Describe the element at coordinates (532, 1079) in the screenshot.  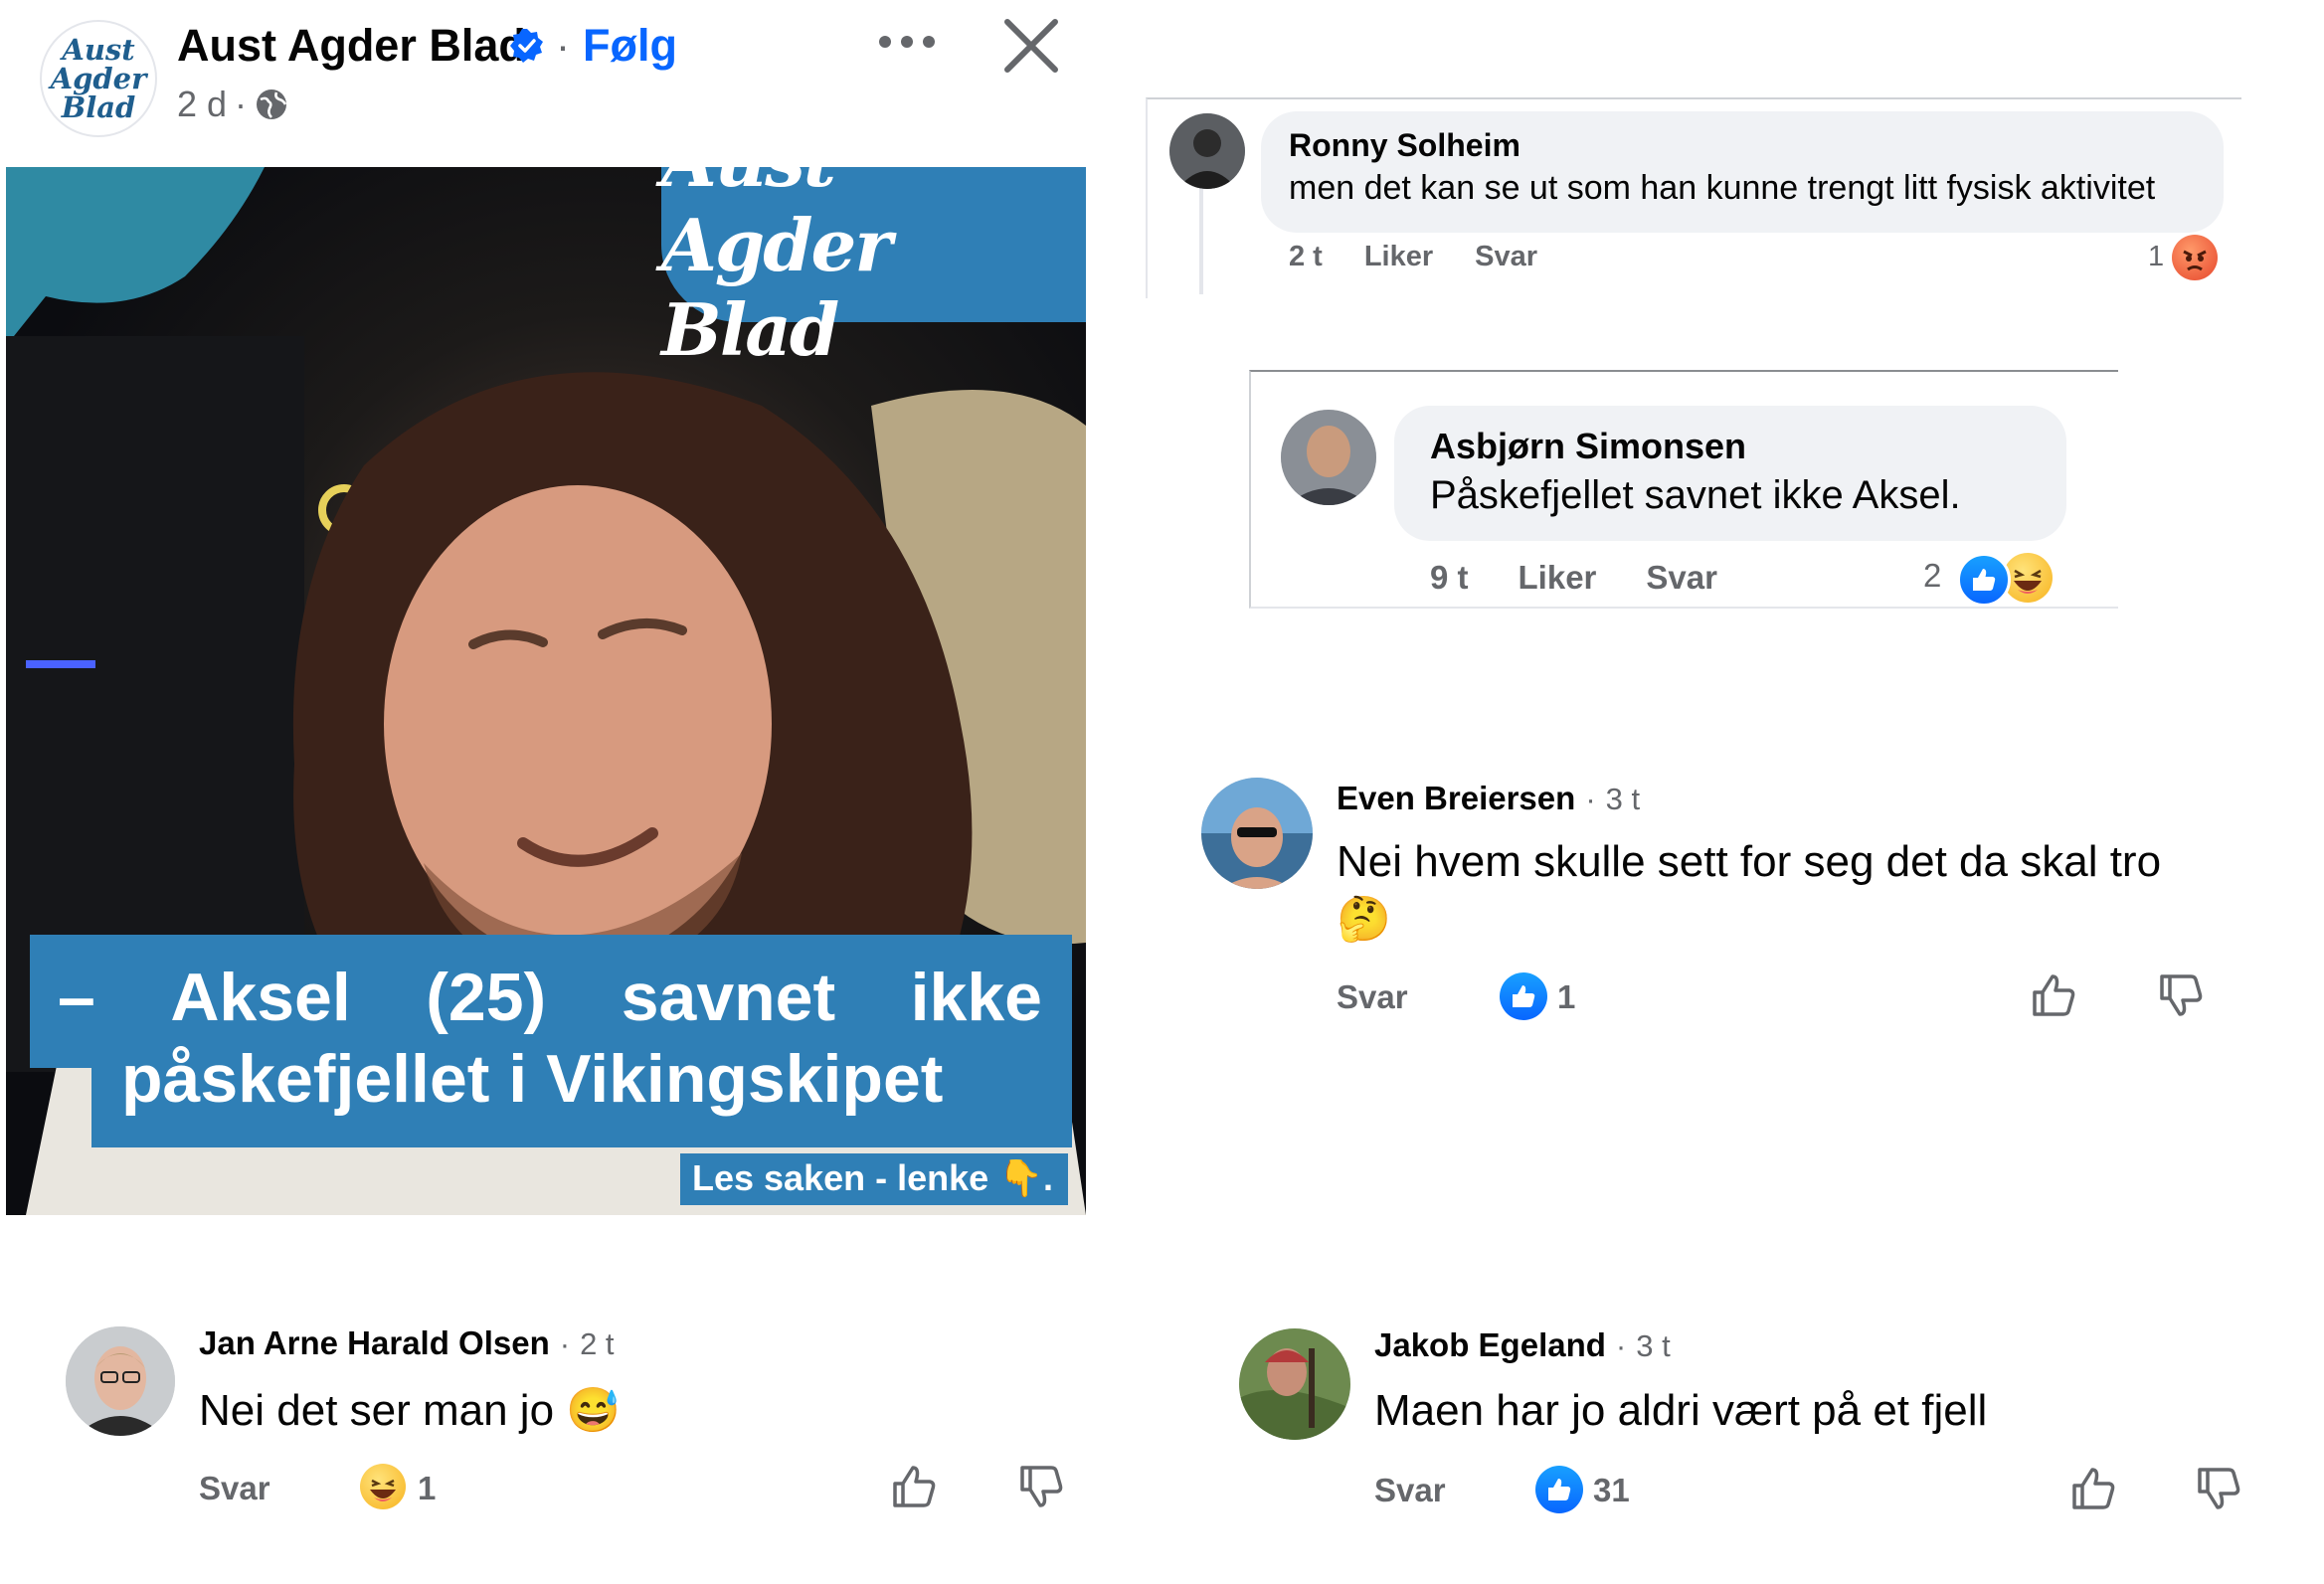
I see `headline-line-2: påskefjellet i Vikingskipet` at that location.